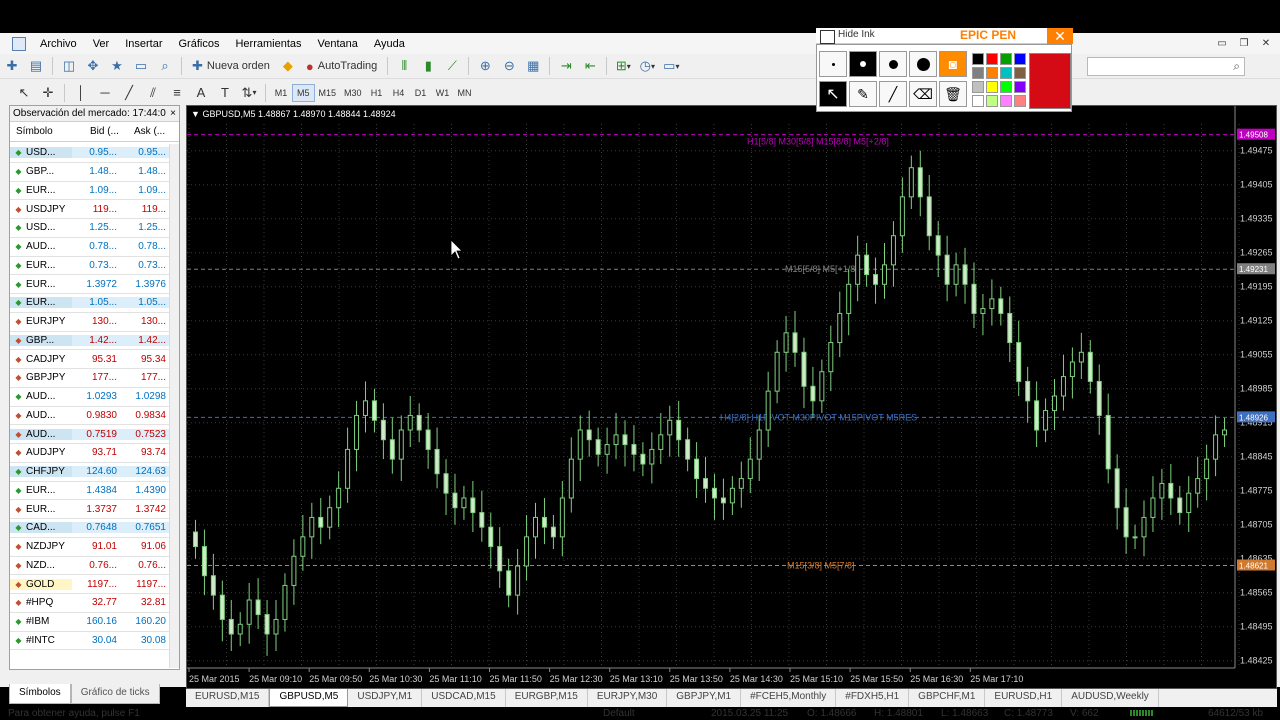 This screenshot has height=720, width=1280. Describe the element at coordinates (1110, 698) in the screenshot. I see `chart-tab: AUDUSD,Weekly` at that location.